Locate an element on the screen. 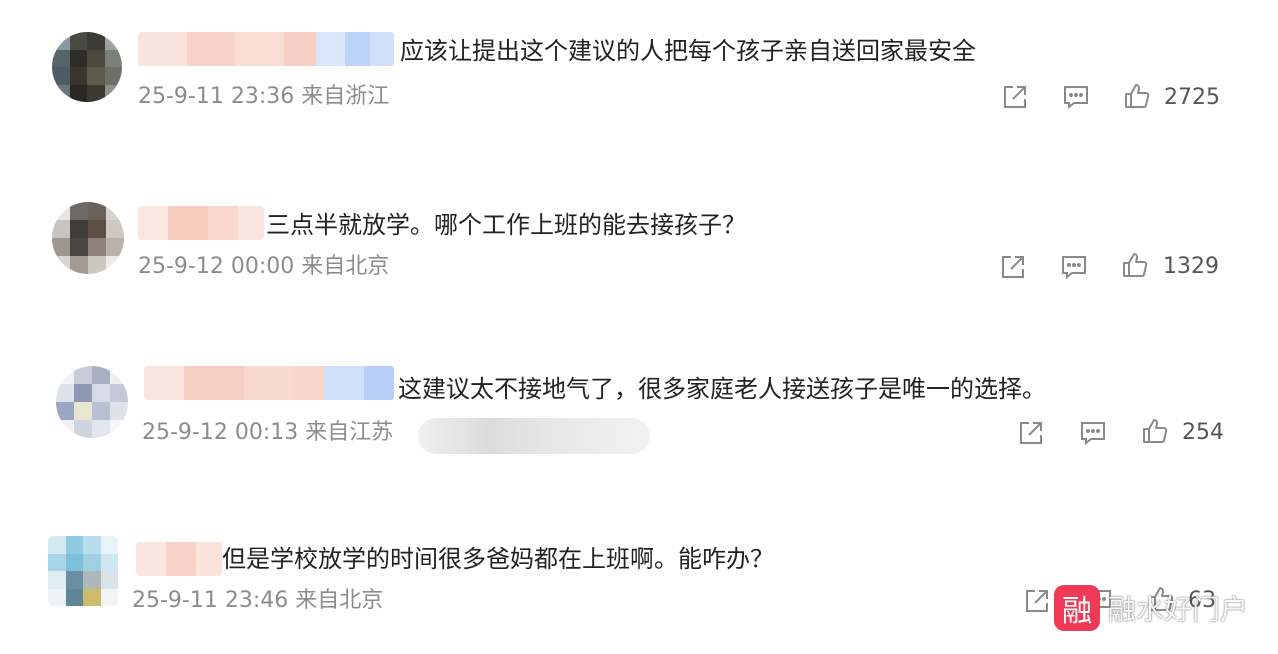  watermark-logo: 融 is located at coordinates (1077, 608).